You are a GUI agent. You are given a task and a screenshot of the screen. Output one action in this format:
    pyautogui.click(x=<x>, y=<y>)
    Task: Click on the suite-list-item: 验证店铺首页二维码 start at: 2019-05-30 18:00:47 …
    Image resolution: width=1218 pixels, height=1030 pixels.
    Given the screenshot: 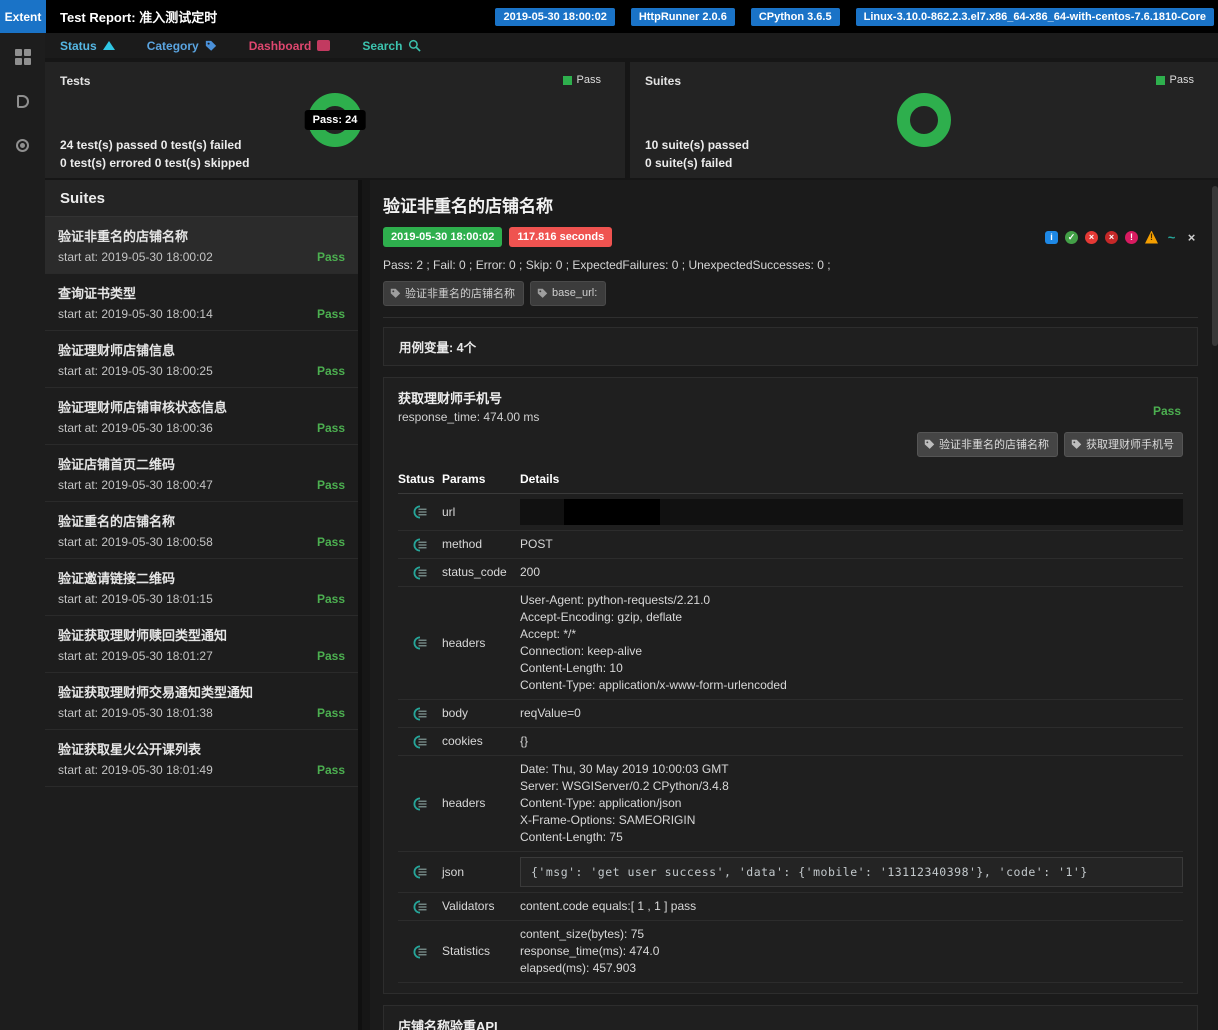 What is the action you would take?
    pyautogui.click(x=201, y=473)
    